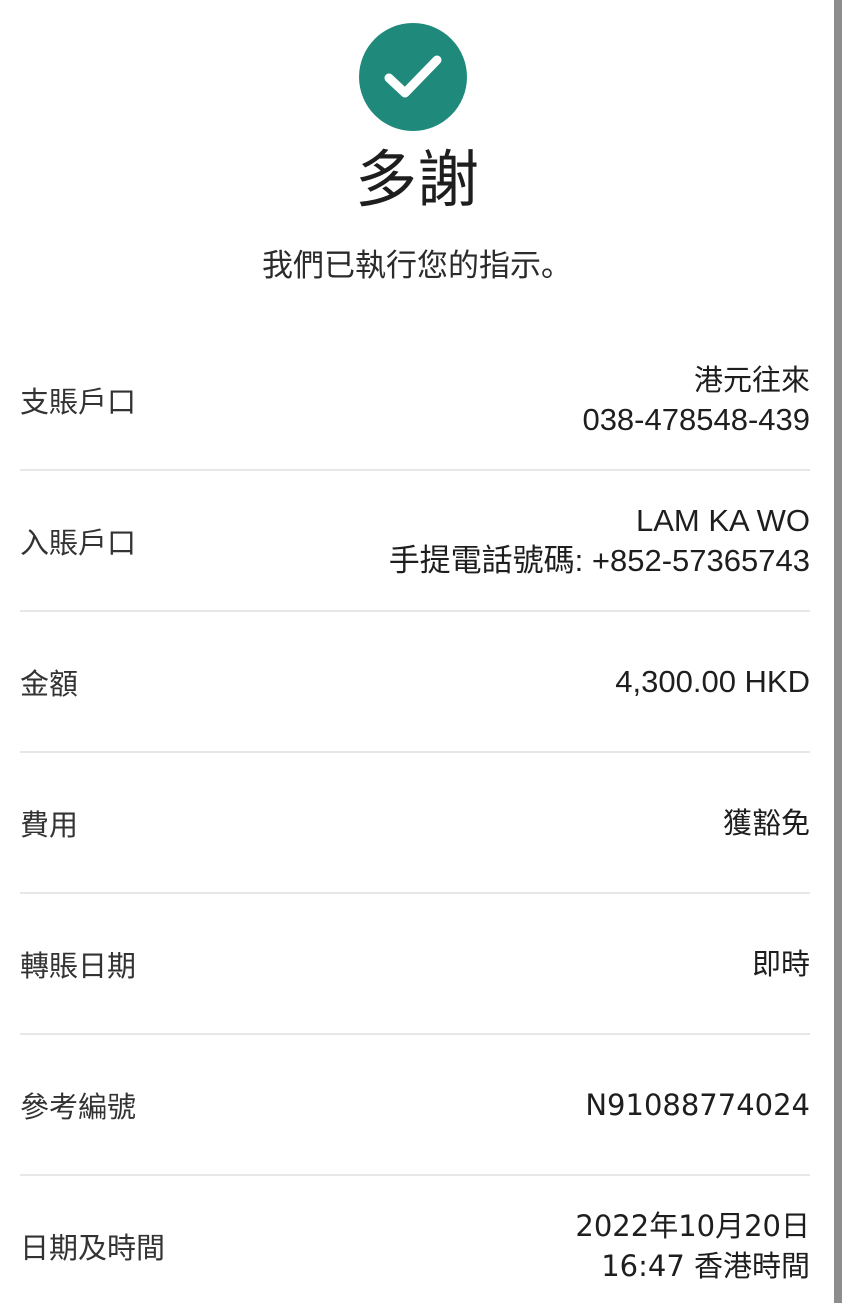 The image size is (842, 1303). What do you see at coordinates (415, 823) in the screenshot?
I see `detail-row-fee: 費用 獲豁免` at bounding box center [415, 823].